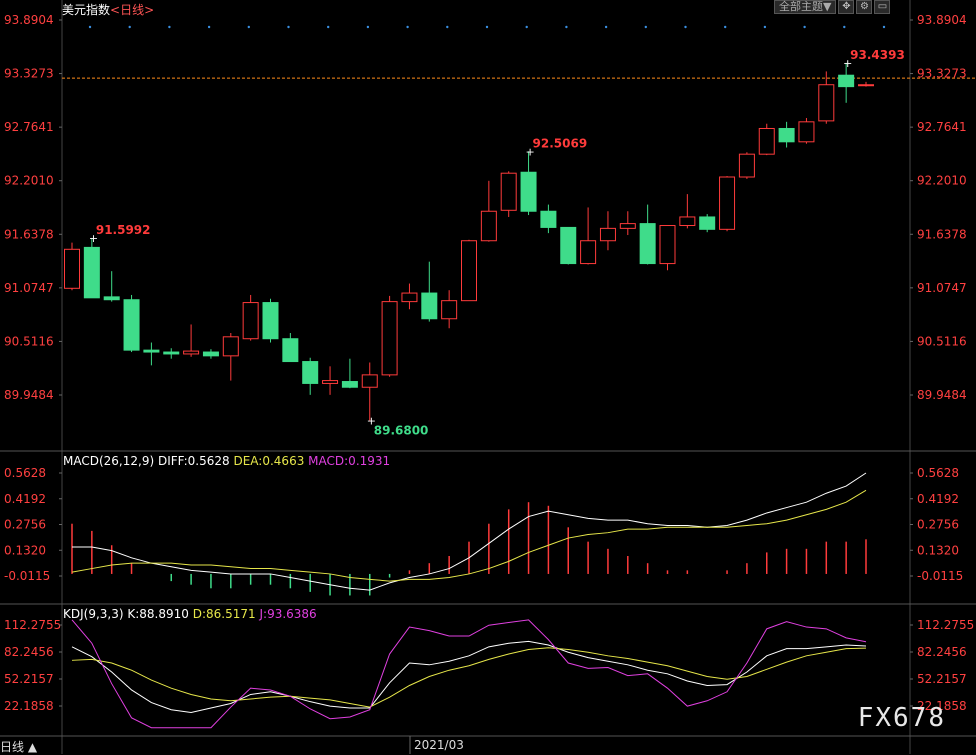 The image size is (976, 755). Describe the element at coordinates (29, 234) in the screenshot. I see `price-axis-label-left: 91.6378` at that location.